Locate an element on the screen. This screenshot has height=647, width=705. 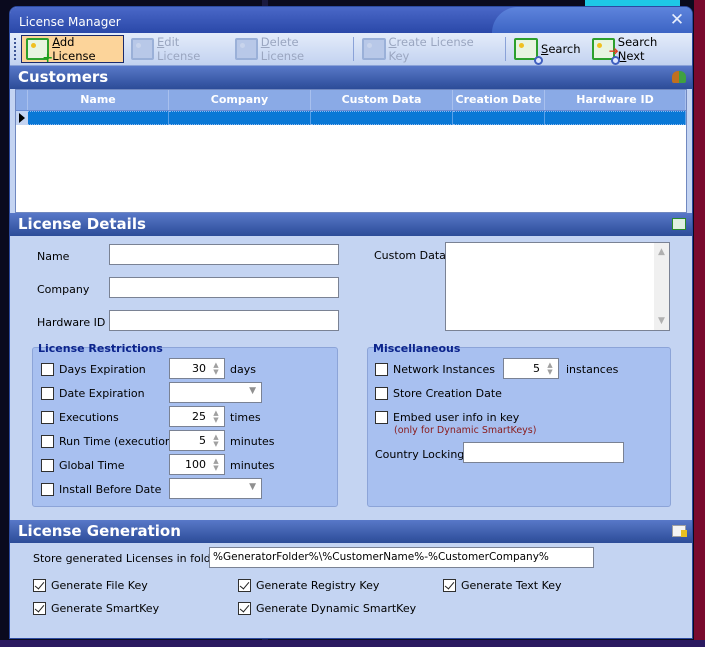
global-time-checkbox is located at coordinates (47, 465).